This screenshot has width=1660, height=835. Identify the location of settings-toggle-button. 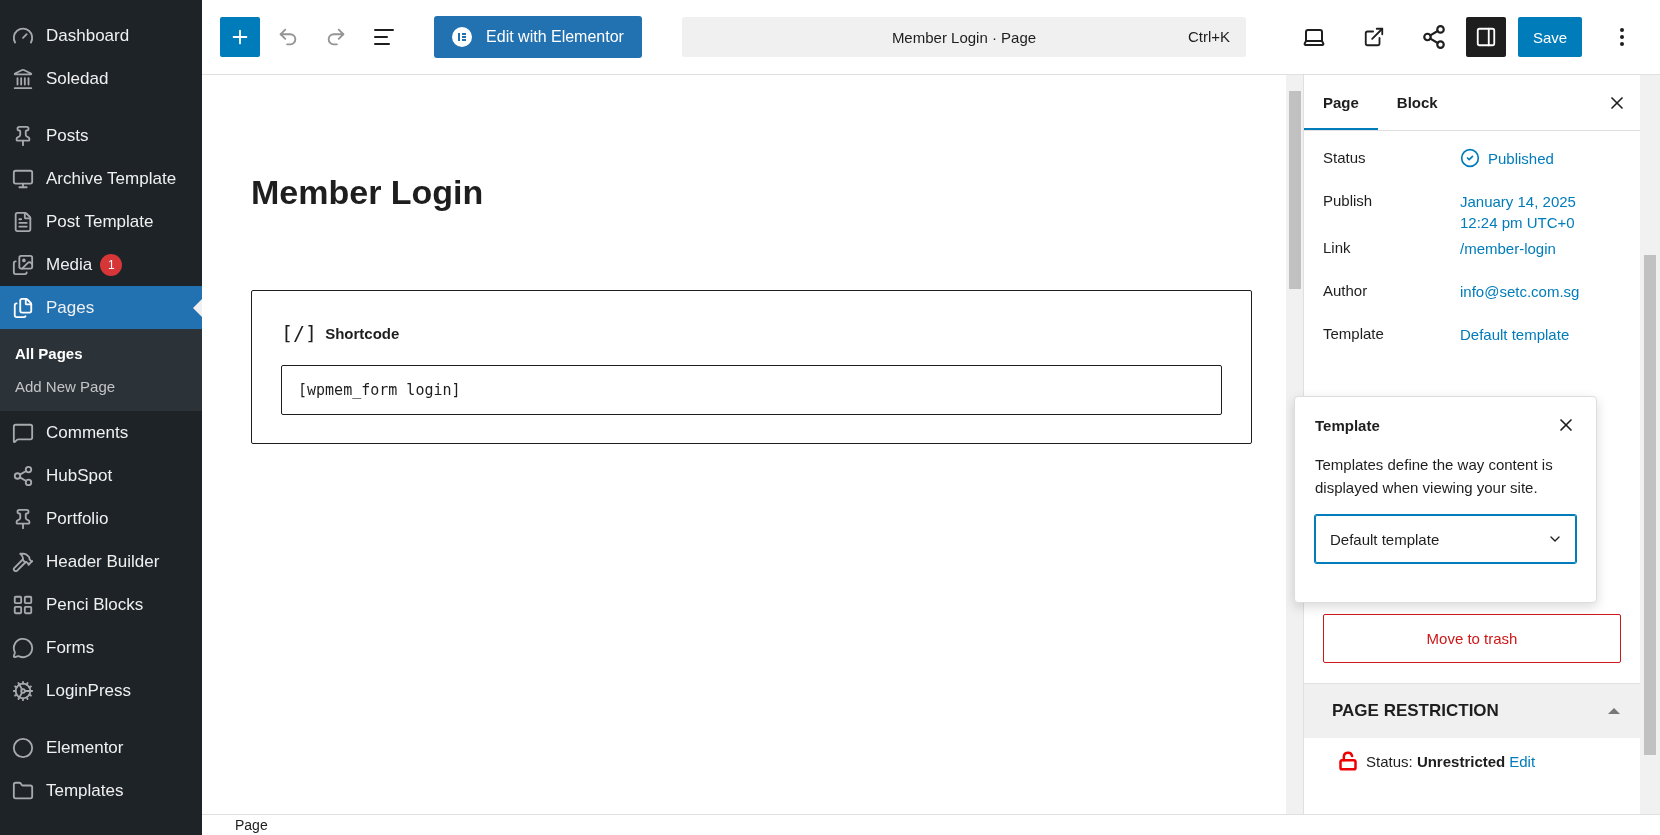
(1486, 37).